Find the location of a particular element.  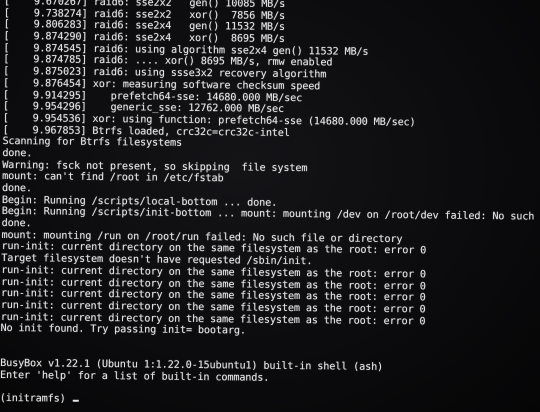

shell-prompt: (initramfs) is located at coordinates (36, 399).